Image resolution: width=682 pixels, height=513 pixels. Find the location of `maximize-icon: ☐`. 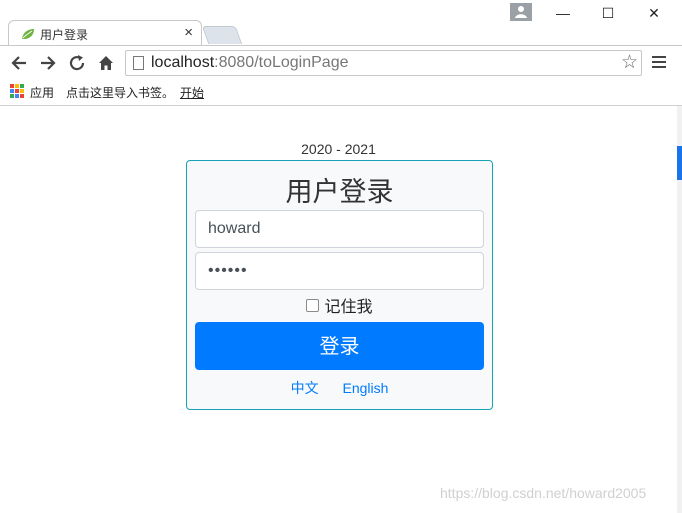

maximize-icon: ☐ is located at coordinates (608, 13).